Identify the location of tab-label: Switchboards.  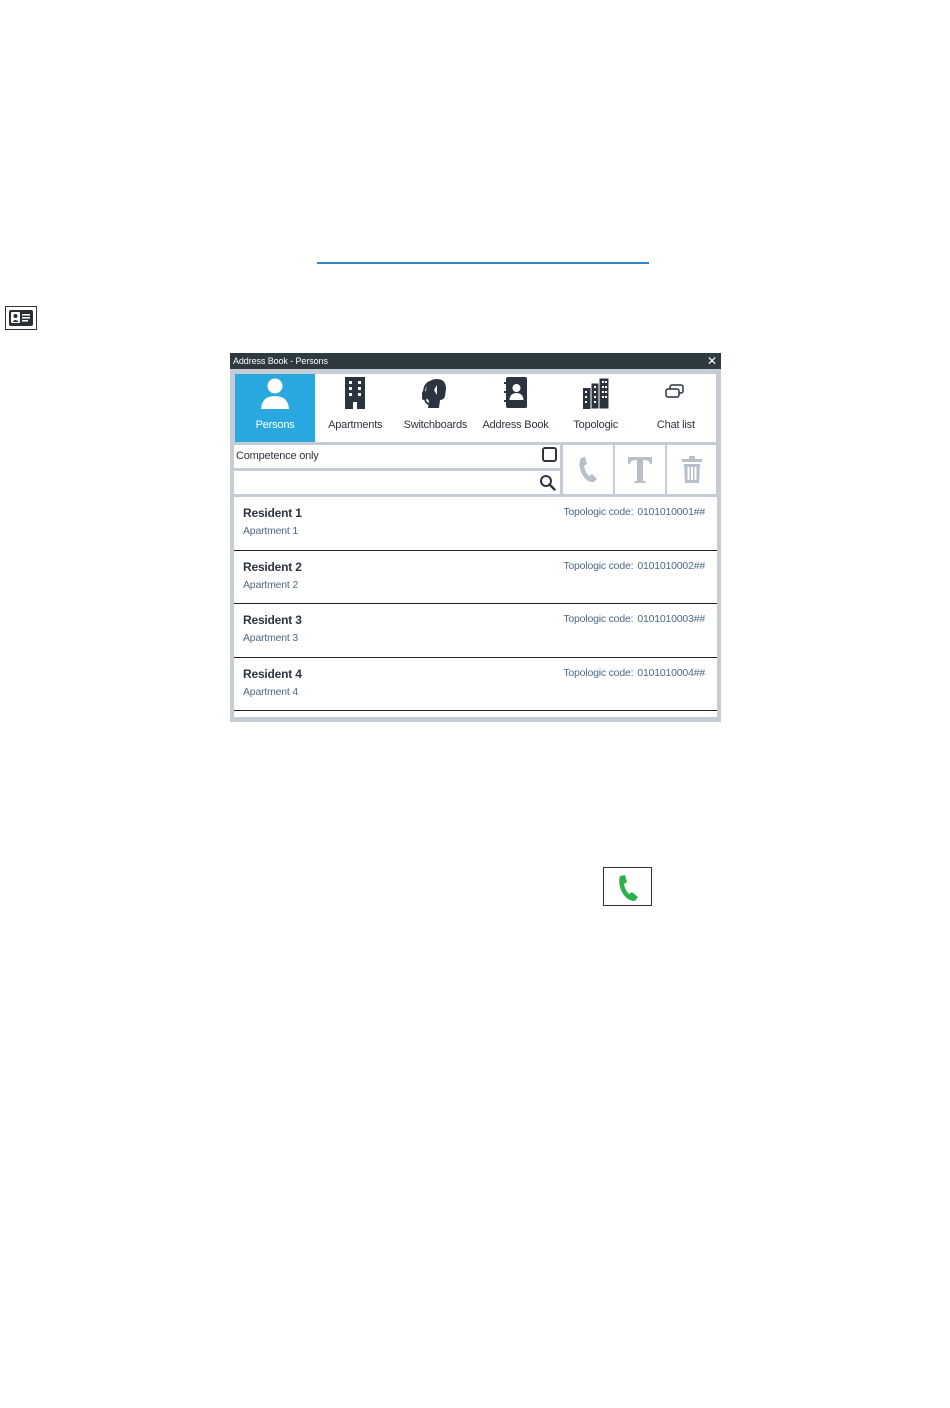
(435, 425).